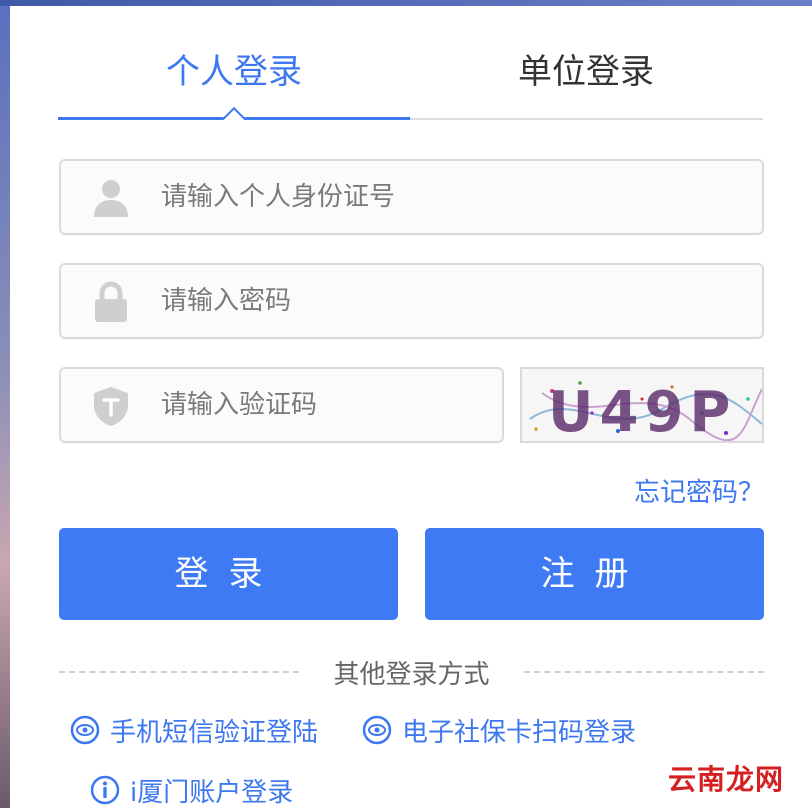 This screenshot has height=808, width=812. I want to click on shield-t-icon, so click(111, 406).